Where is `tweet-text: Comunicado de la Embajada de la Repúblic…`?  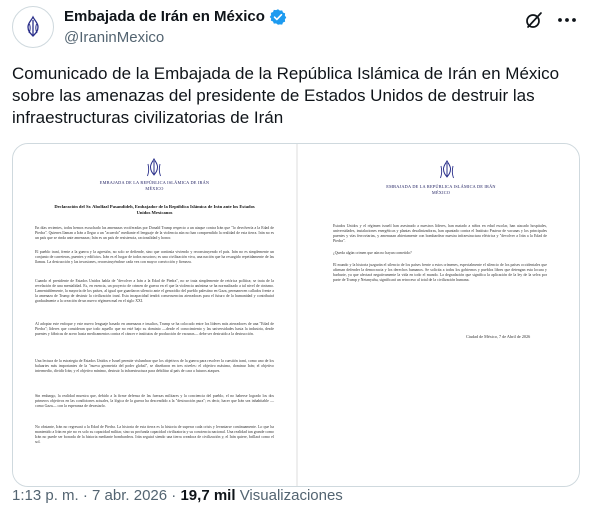 tweet-text: Comunicado de la Embajada de la Repúblic… is located at coordinates (286, 95).